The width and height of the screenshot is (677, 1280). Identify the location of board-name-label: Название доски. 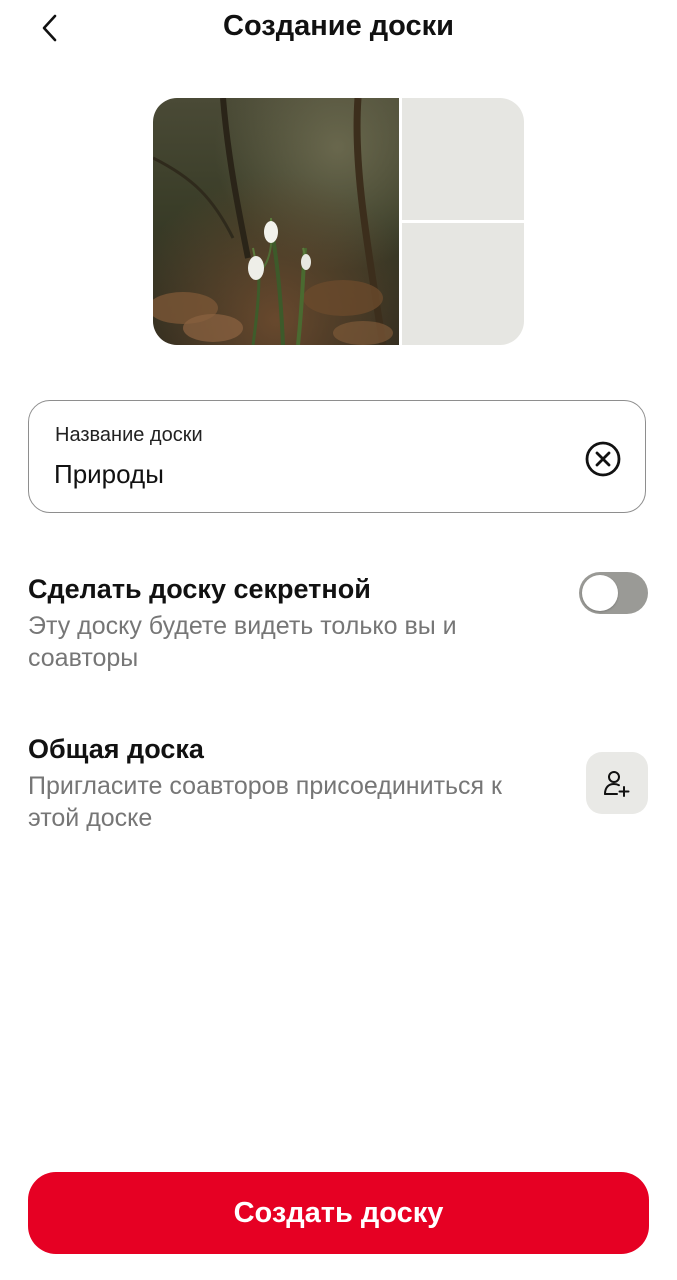
(129, 435).